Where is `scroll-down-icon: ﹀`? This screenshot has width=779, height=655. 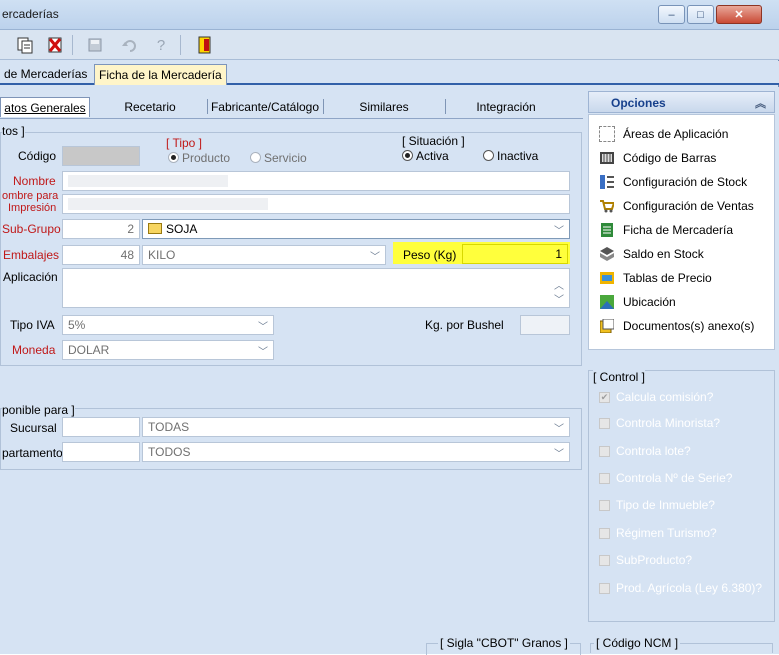
scroll-down-icon: ﹀ is located at coordinates (559, 298).